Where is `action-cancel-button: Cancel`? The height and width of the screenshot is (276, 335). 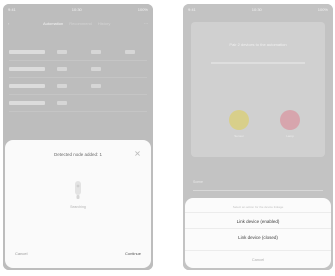 action-cancel-button: Cancel is located at coordinates (258, 258).